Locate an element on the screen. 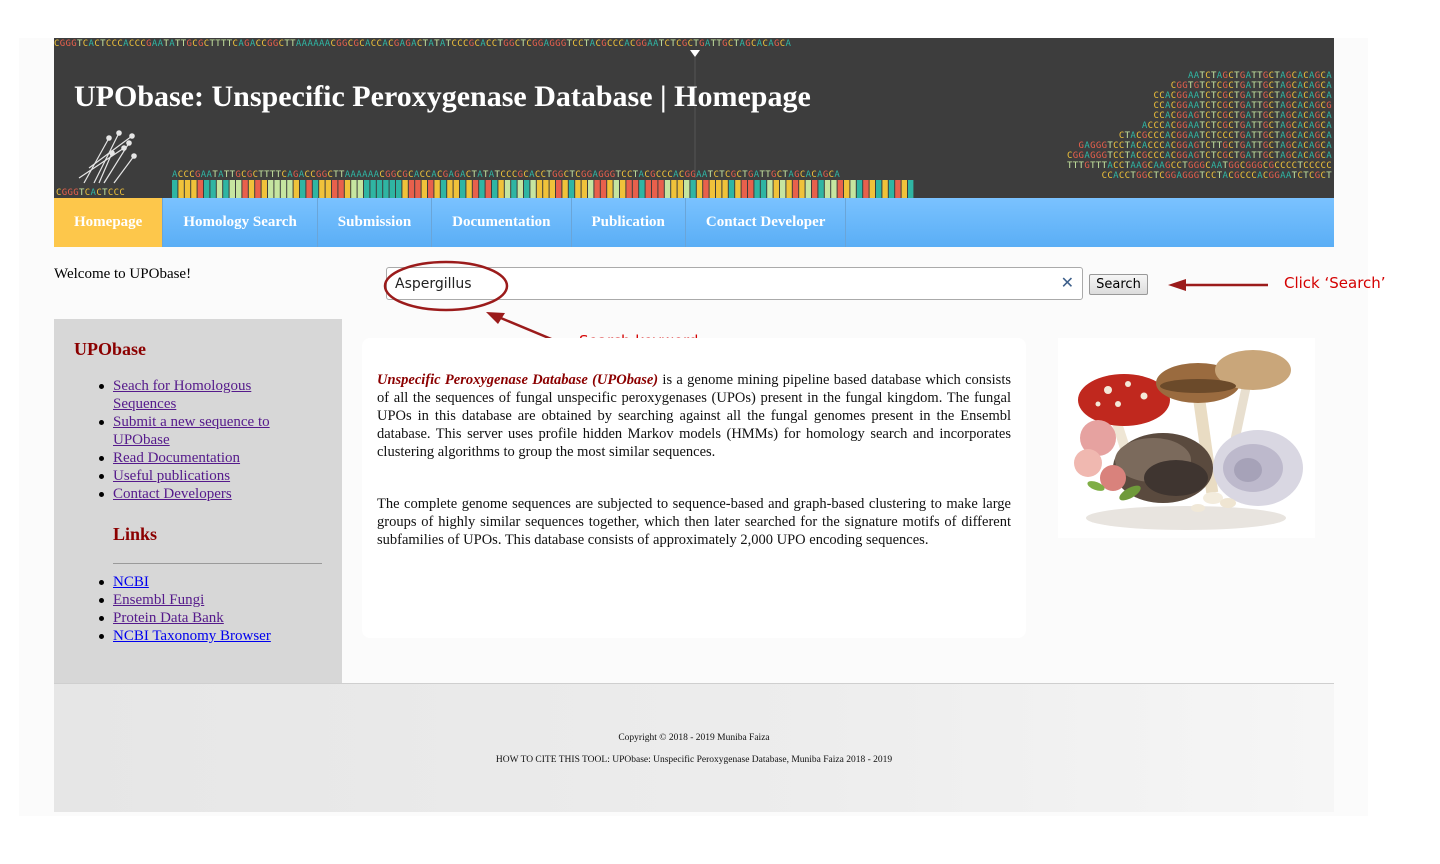 The width and height of the screenshot is (1440, 864). list-item: Contact Developers is located at coordinates (206, 494).